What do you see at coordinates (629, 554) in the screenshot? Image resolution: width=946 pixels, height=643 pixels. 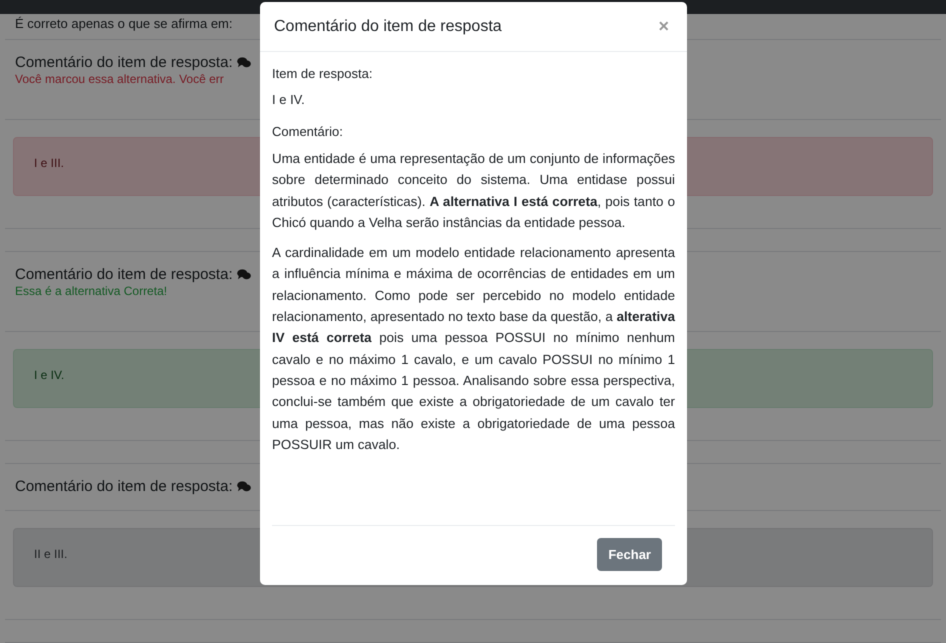 I see `close-button: Fechar` at bounding box center [629, 554].